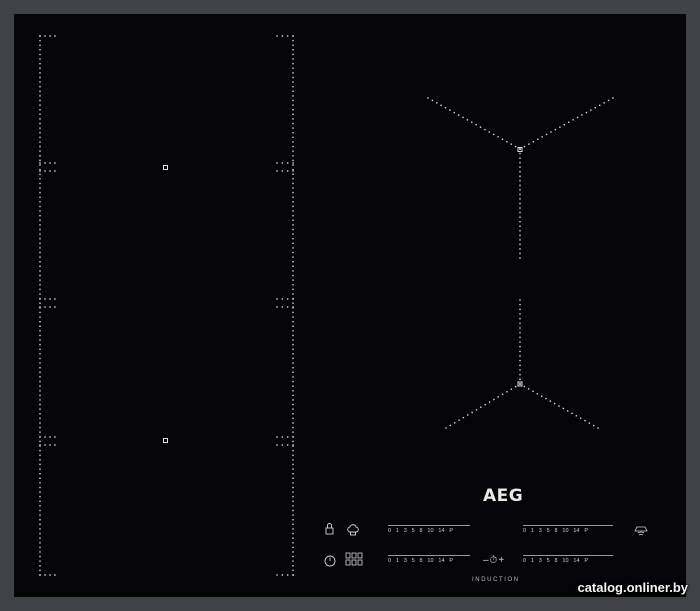 The width and height of the screenshot is (700, 611). Describe the element at coordinates (503, 496) in the screenshot. I see `brand-logo: AEG` at that location.